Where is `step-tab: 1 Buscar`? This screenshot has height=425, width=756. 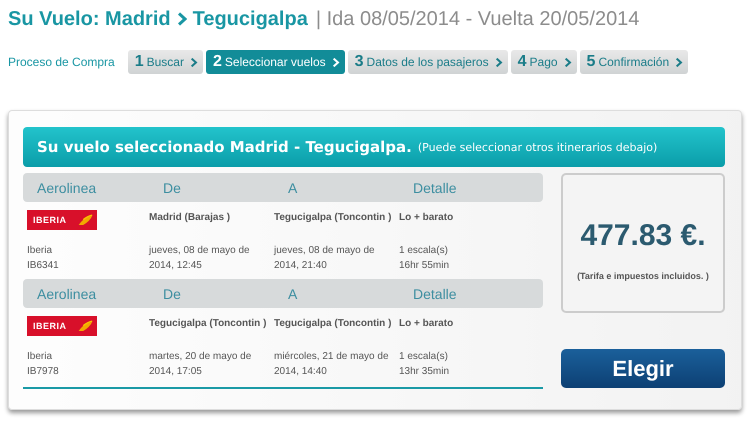 step-tab: 1 Buscar is located at coordinates (165, 62).